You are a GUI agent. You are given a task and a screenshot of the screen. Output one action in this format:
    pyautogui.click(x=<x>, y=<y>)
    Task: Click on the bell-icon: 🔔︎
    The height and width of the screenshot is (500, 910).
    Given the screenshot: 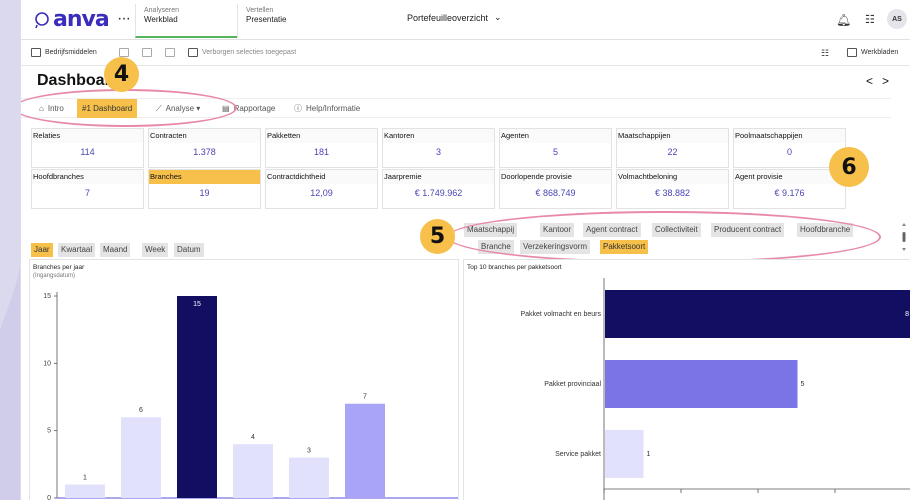 What is the action you would take?
    pyautogui.click(x=843, y=20)
    